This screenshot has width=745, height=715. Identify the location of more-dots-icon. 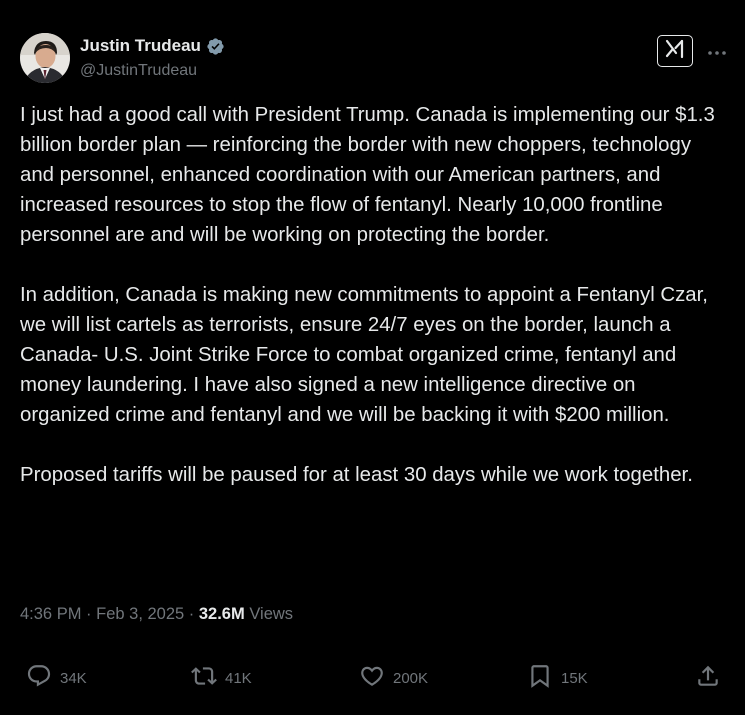
(717, 52).